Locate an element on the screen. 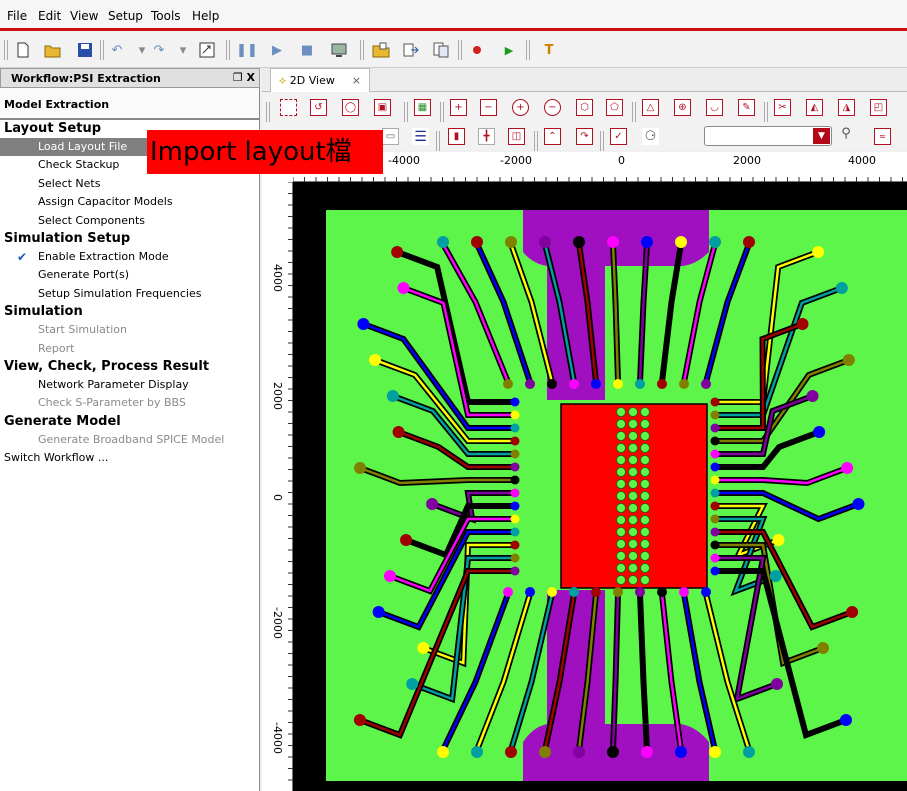  select-shape-icon: ◯ is located at coordinates (350, 107).